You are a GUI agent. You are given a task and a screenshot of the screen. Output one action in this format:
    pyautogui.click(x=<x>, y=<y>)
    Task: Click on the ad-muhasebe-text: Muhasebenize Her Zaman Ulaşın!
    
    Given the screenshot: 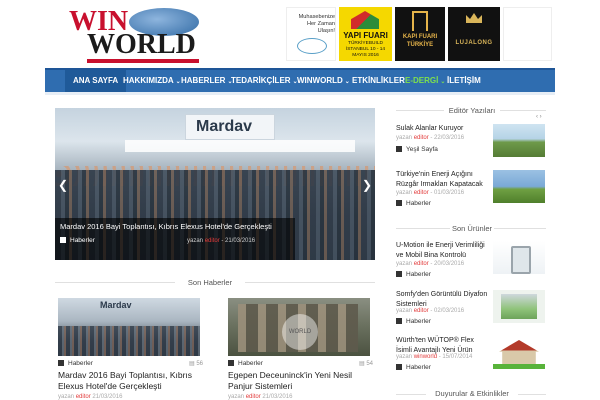 What is the action you would take?
    pyautogui.click(x=316, y=24)
    